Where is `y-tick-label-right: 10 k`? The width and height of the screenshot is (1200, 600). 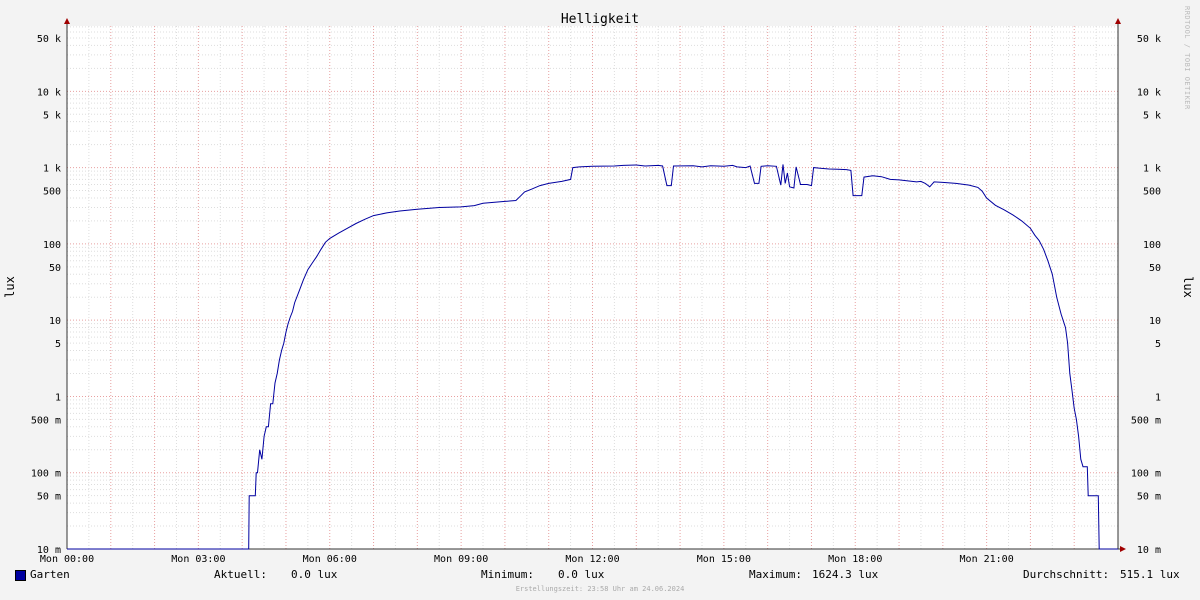
y-tick-label-right: 10 k is located at coordinates (1149, 92).